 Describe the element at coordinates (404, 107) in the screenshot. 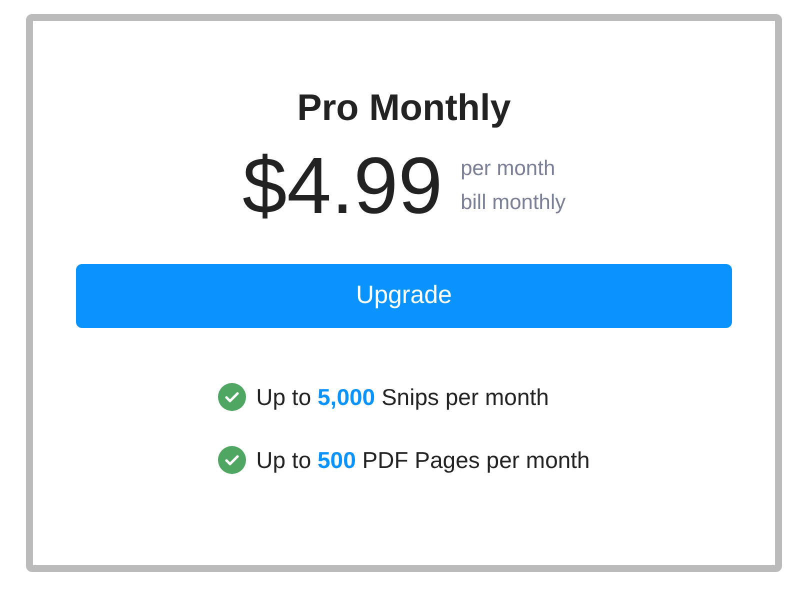

I see `plan-title: Pro Monthly` at that location.